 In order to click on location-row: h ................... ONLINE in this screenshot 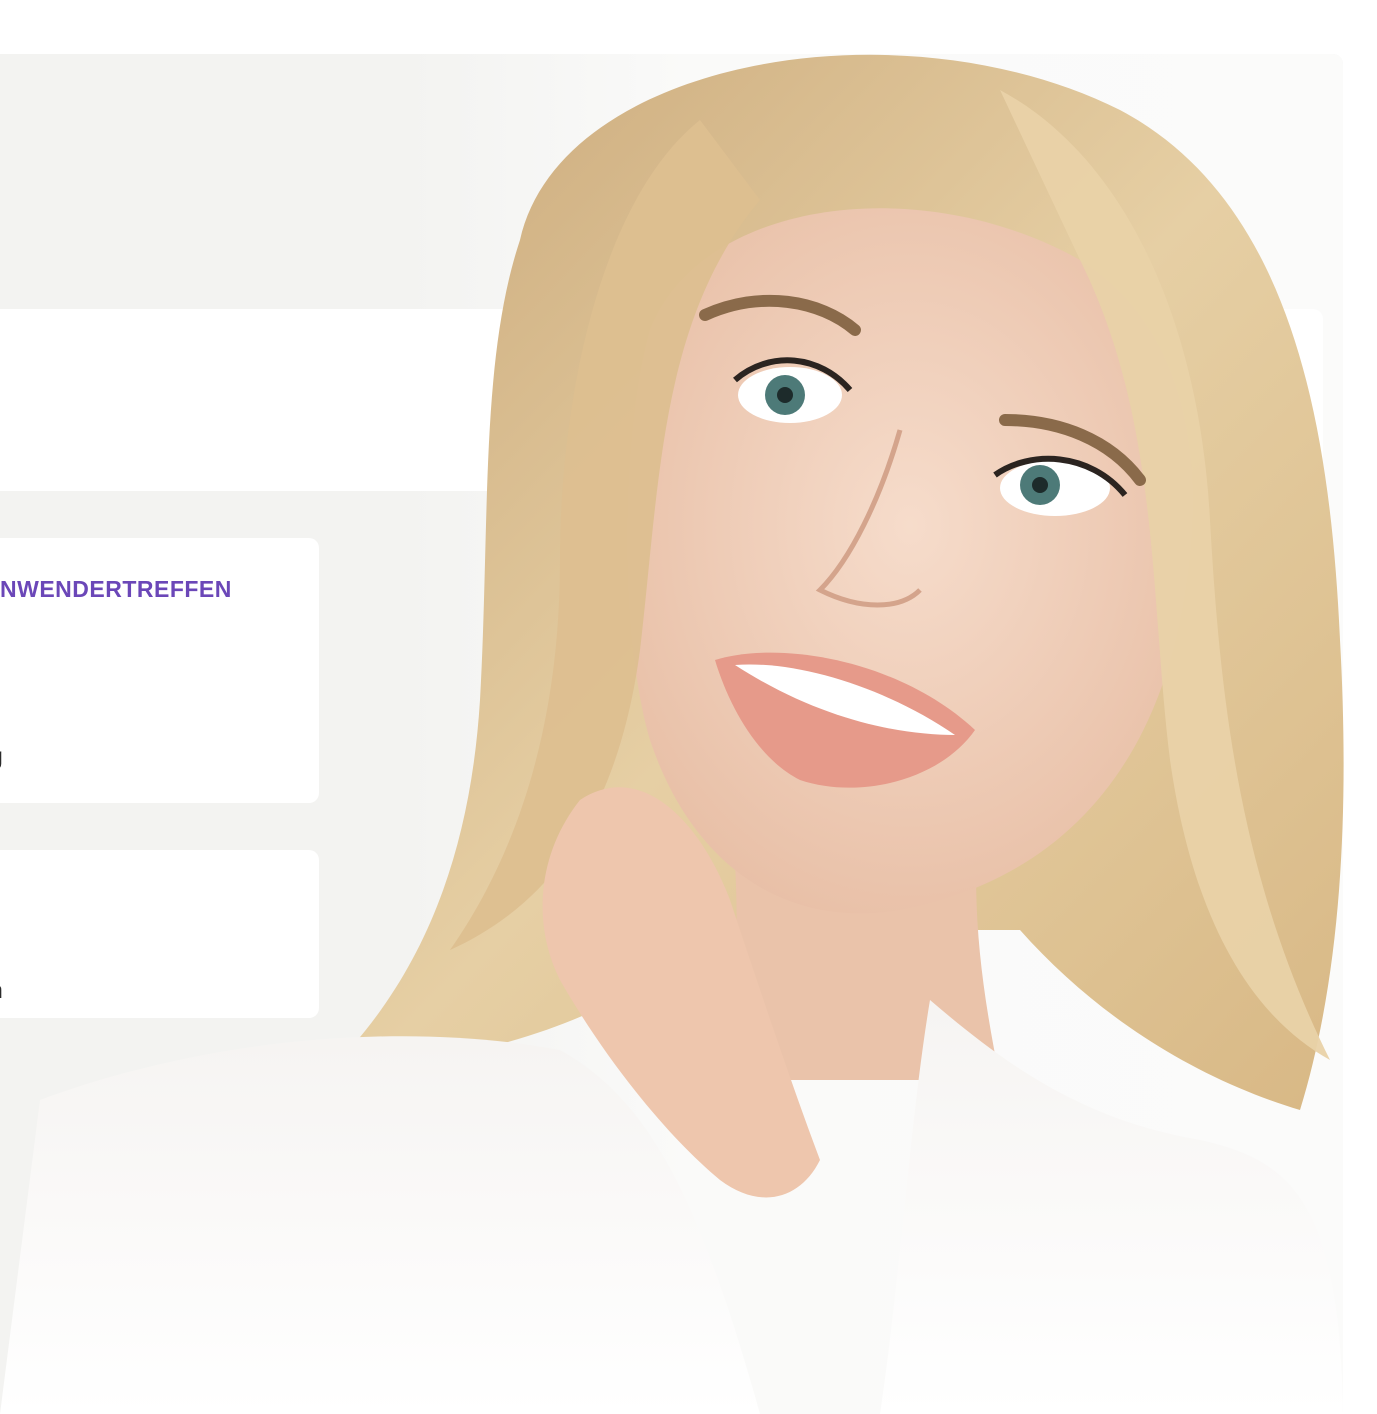, I will do `click(473, 991)`.